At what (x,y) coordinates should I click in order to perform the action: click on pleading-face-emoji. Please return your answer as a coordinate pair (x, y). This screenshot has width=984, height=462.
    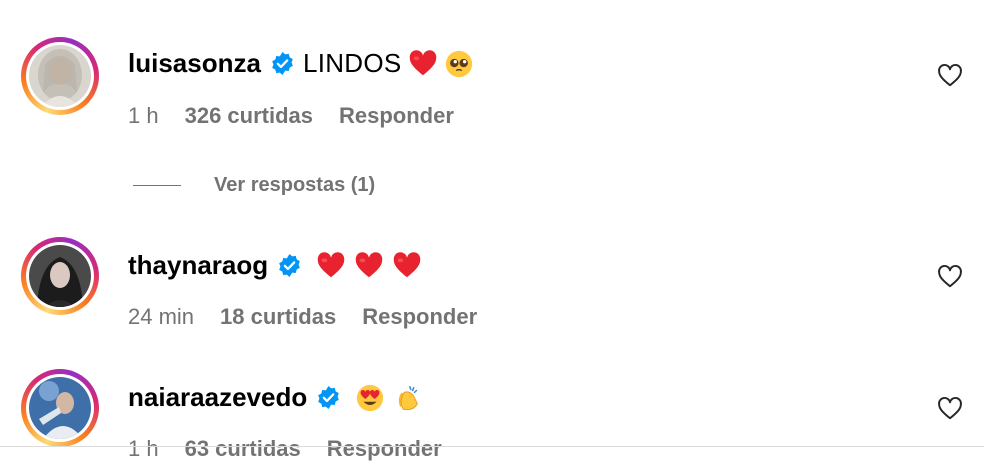
    Looking at the image, I should click on (459, 64).